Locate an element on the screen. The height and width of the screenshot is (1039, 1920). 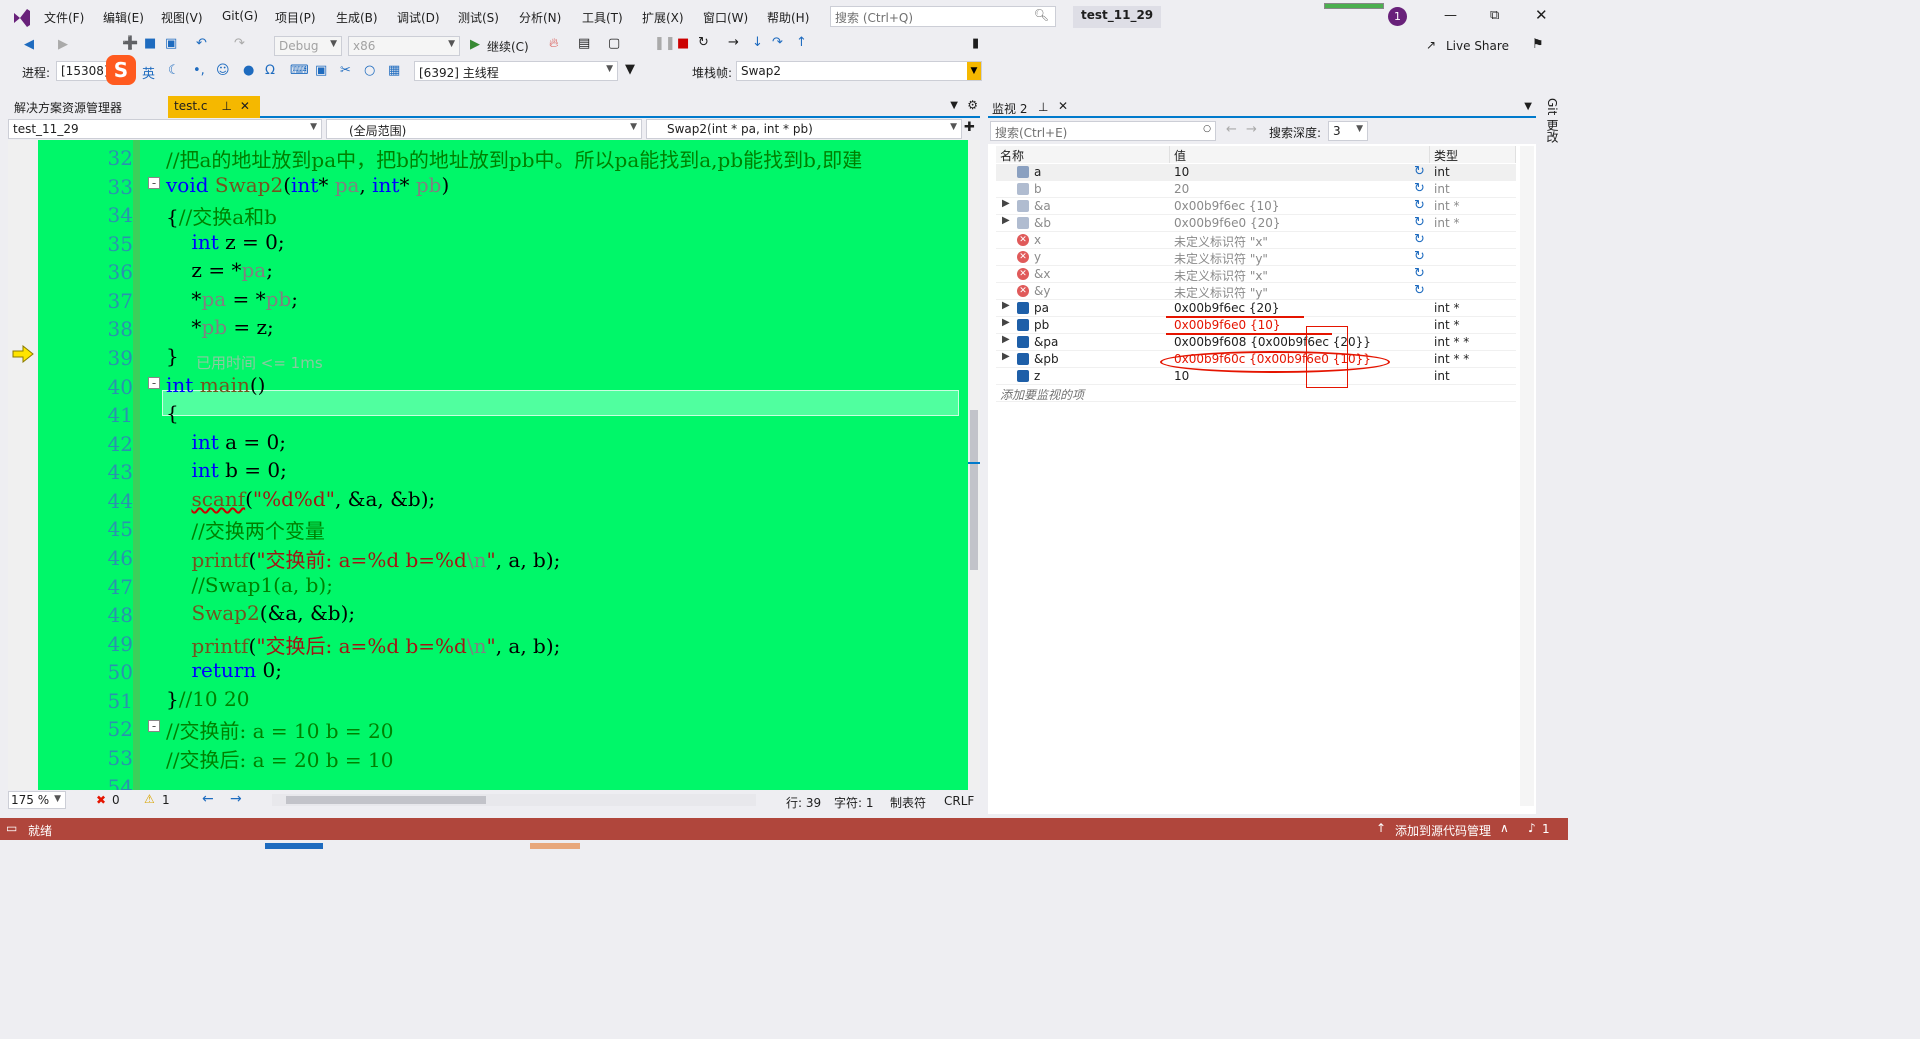
continue-icon: ▶ is located at coordinates (475, 44).